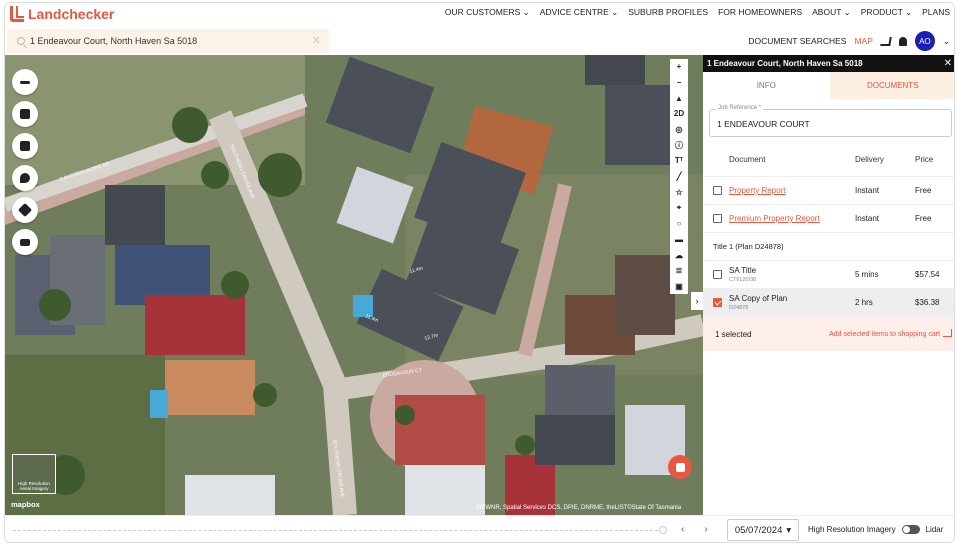 This screenshot has width=959, height=547. What do you see at coordinates (717, 218) in the screenshot?
I see `premium-report-checkbox` at bounding box center [717, 218].